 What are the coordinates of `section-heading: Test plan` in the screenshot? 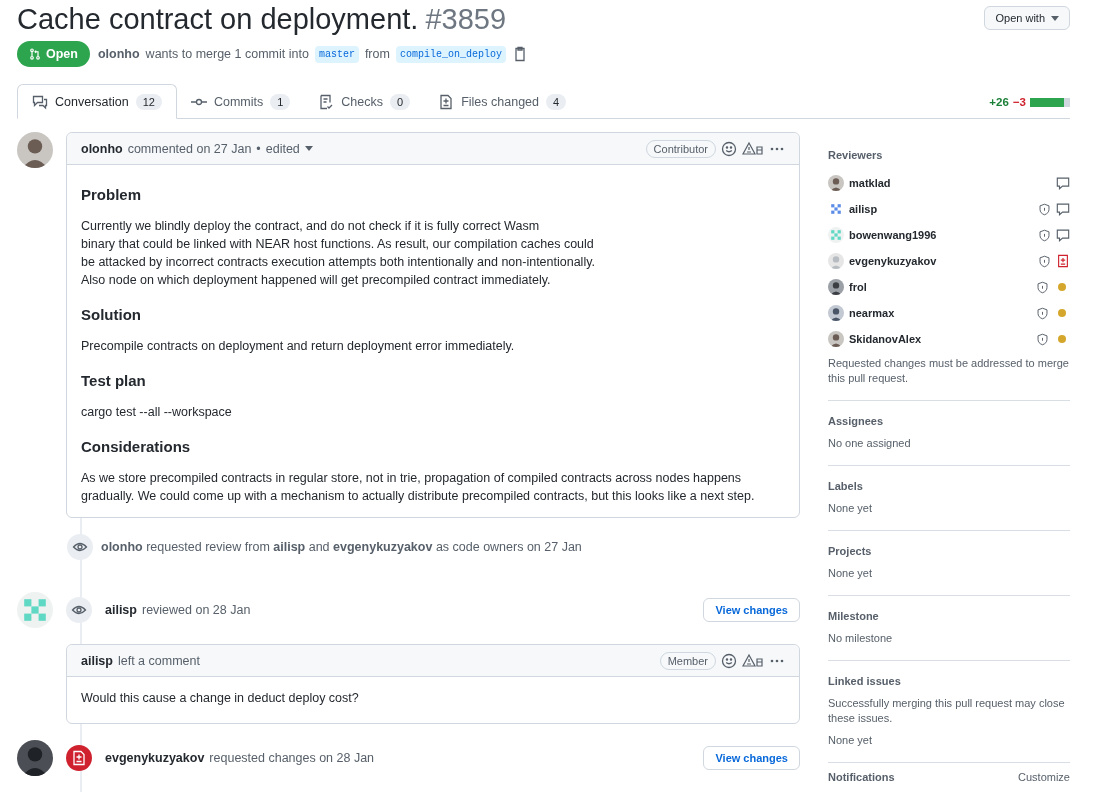 It's located at (114, 381).